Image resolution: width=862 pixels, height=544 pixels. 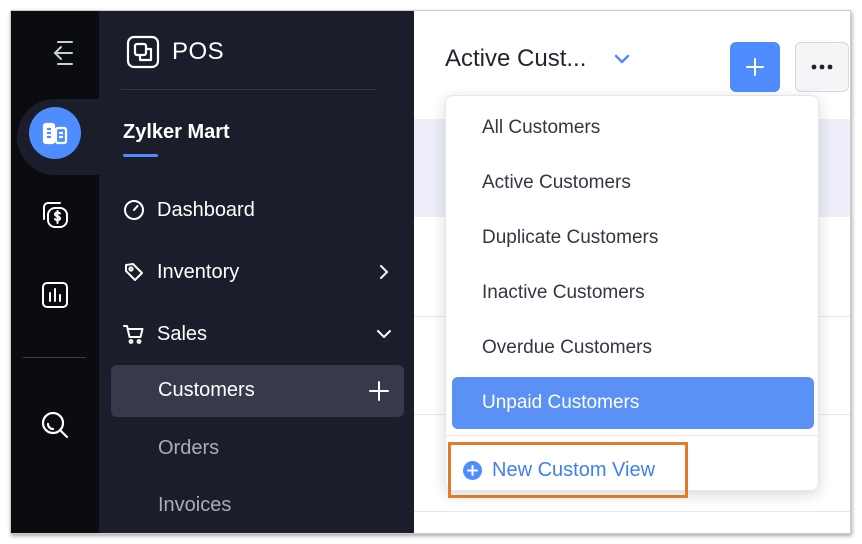 What do you see at coordinates (198, 271) in the screenshot?
I see `sidebar-item-label: Inventory` at bounding box center [198, 271].